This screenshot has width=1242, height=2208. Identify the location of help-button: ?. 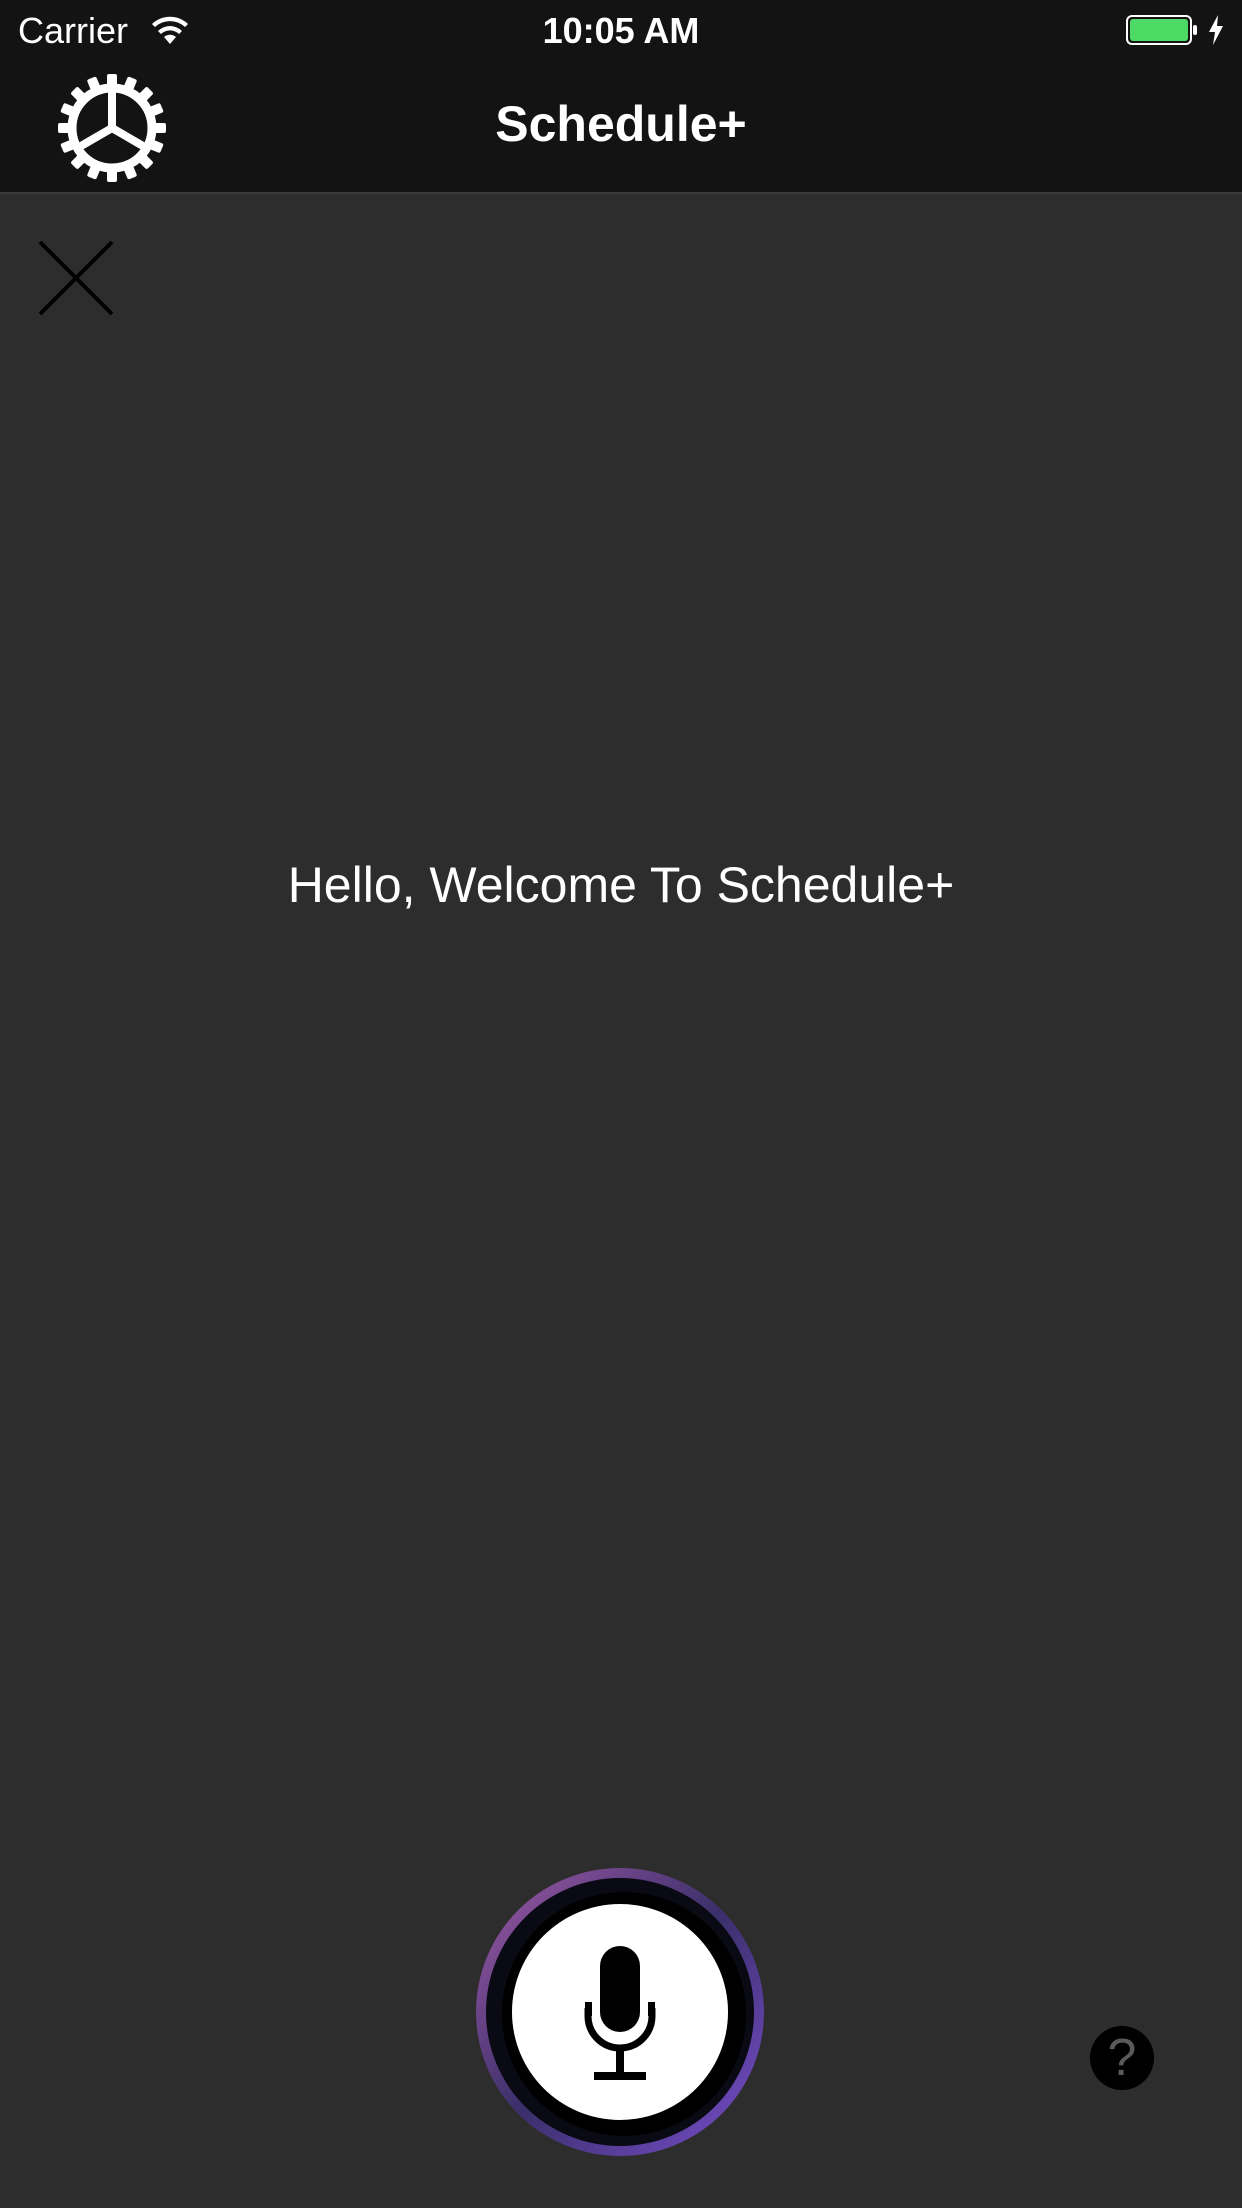
(1122, 2058).